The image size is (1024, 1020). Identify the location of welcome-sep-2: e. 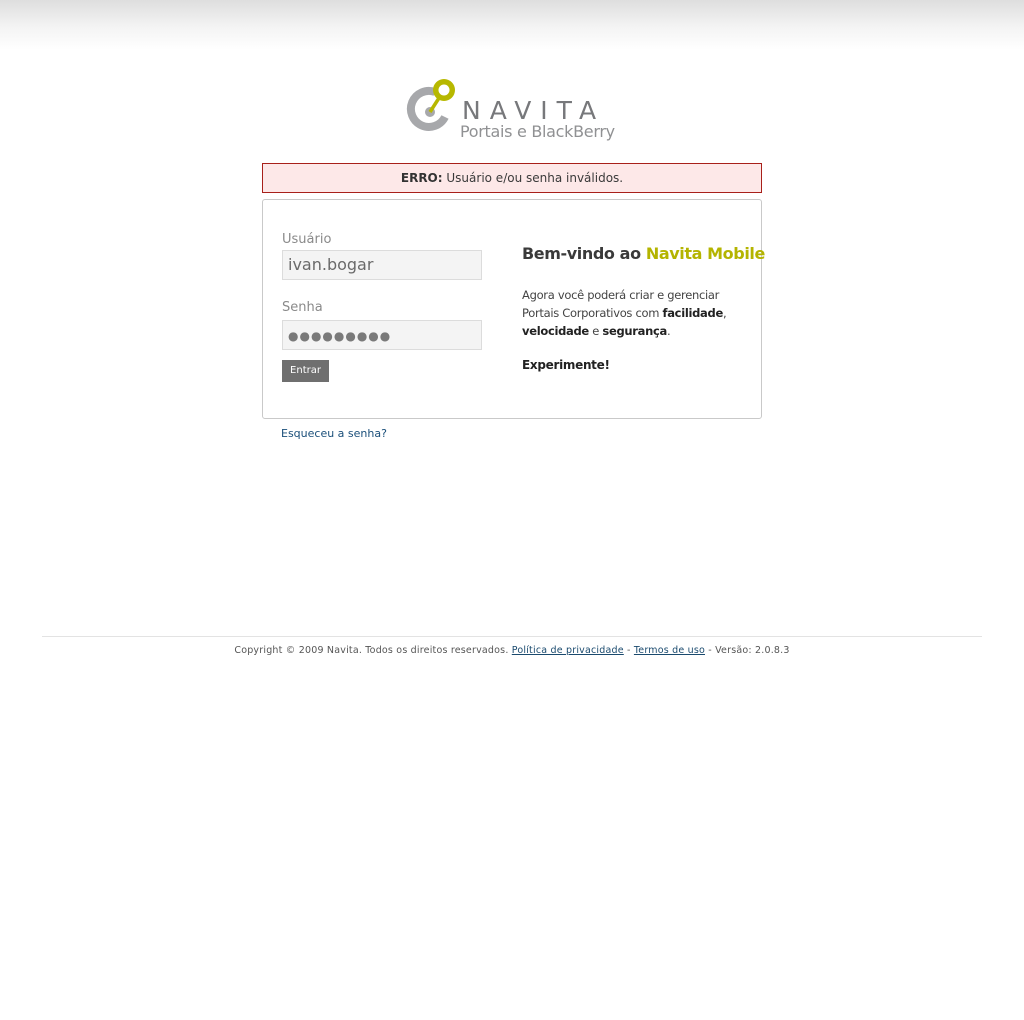
(595, 331).